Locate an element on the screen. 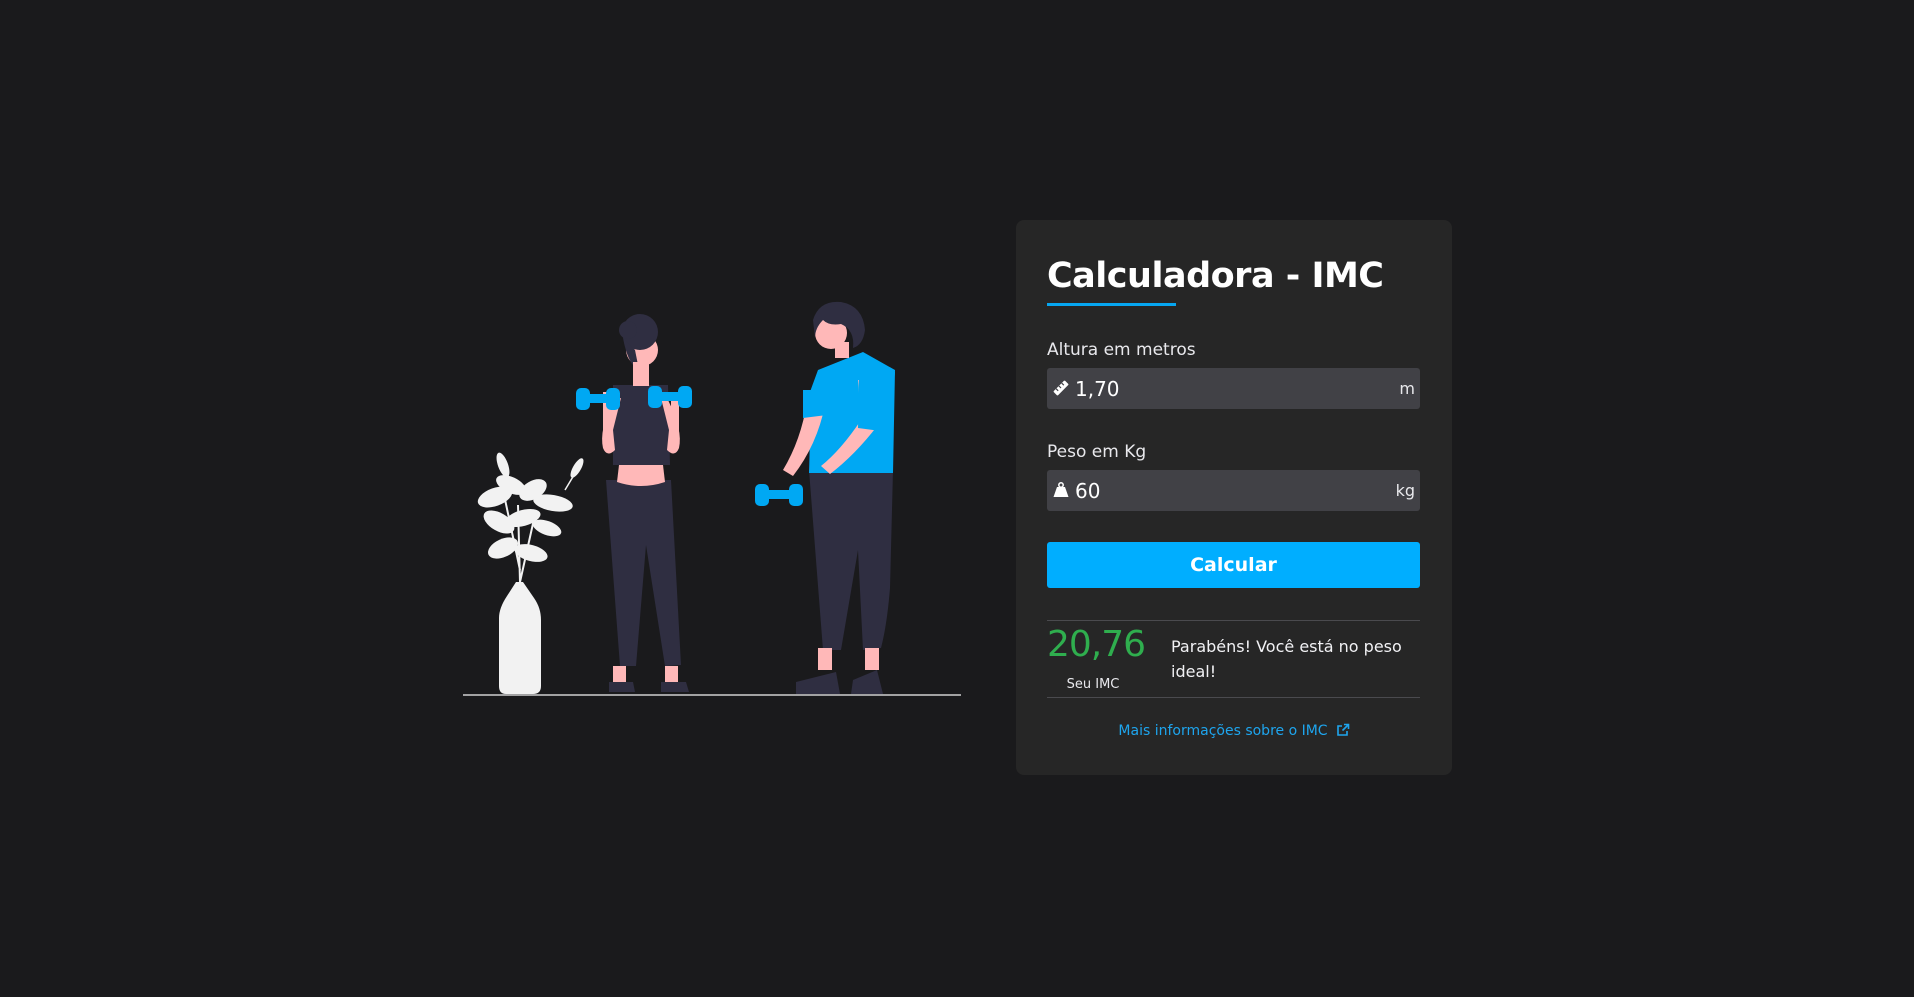  external-link-icon is located at coordinates (1342, 729).